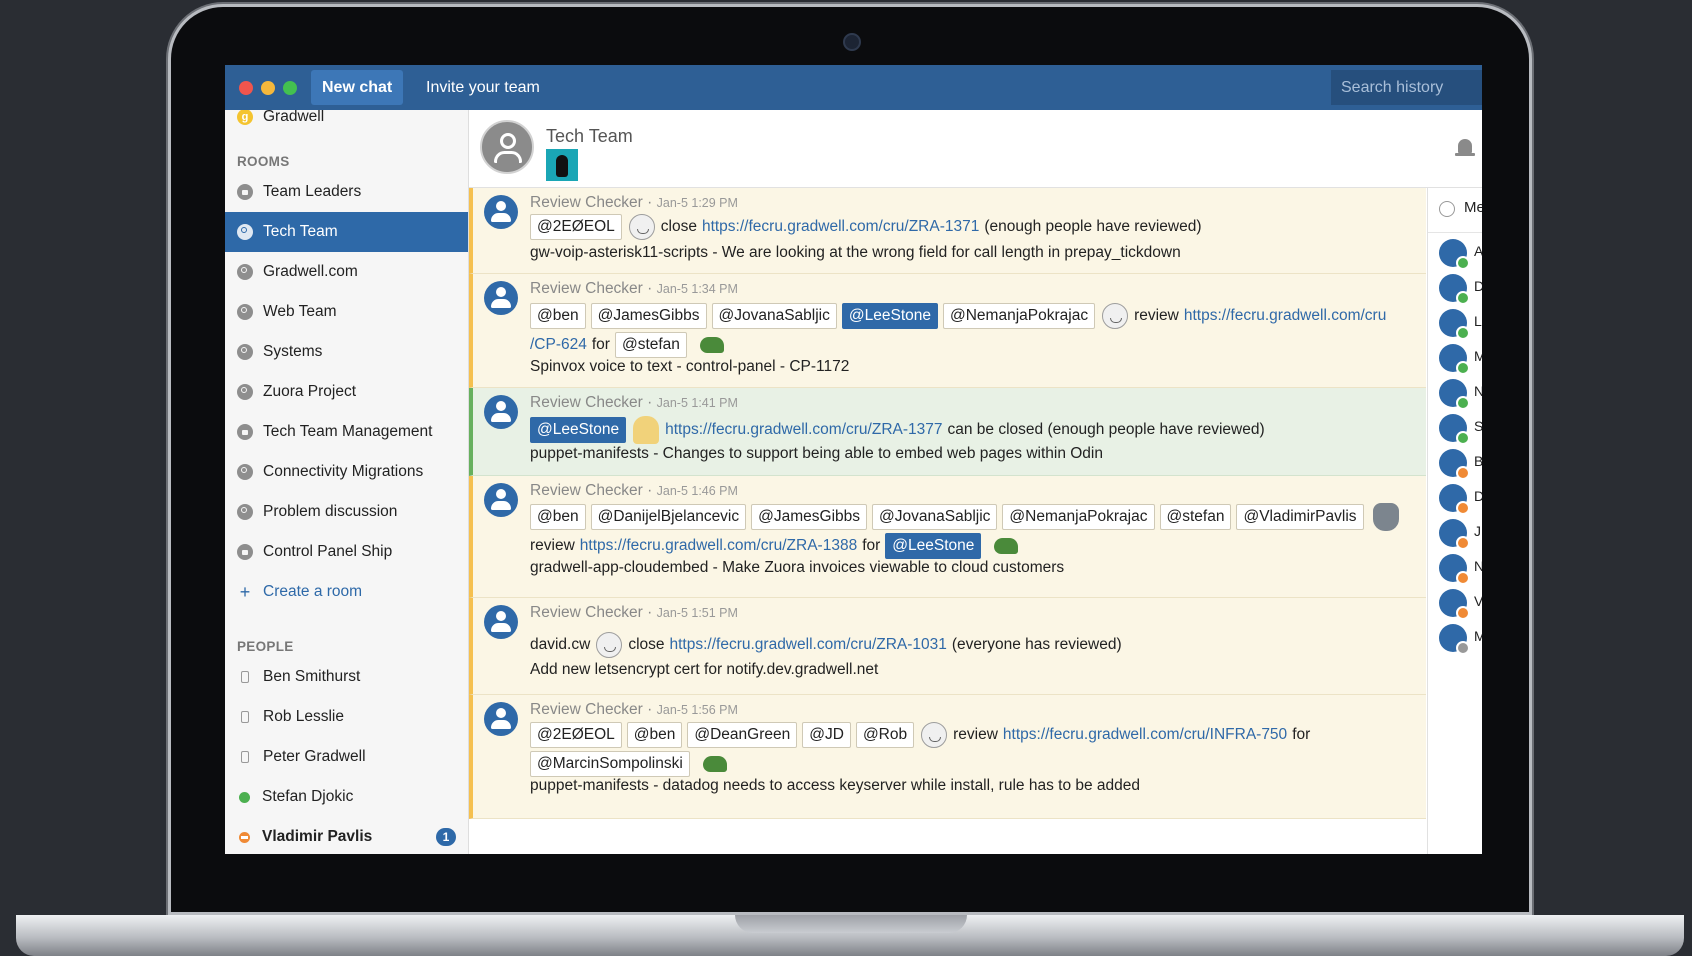  Describe the element at coordinates (483, 87) in the screenshot. I see `invite-team-button: Invite your team` at that location.